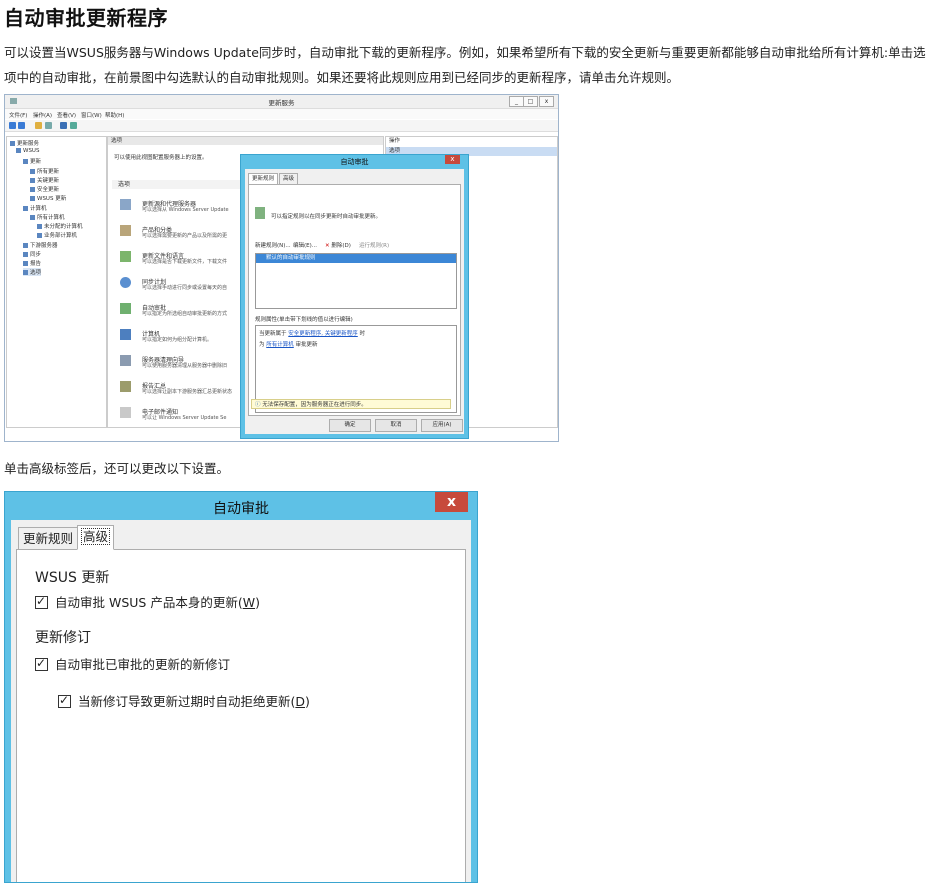  What do you see at coordinates (44, 171) in the screenshot?
I see `tree-item: 所有更新` at bounding box center [44, 171].